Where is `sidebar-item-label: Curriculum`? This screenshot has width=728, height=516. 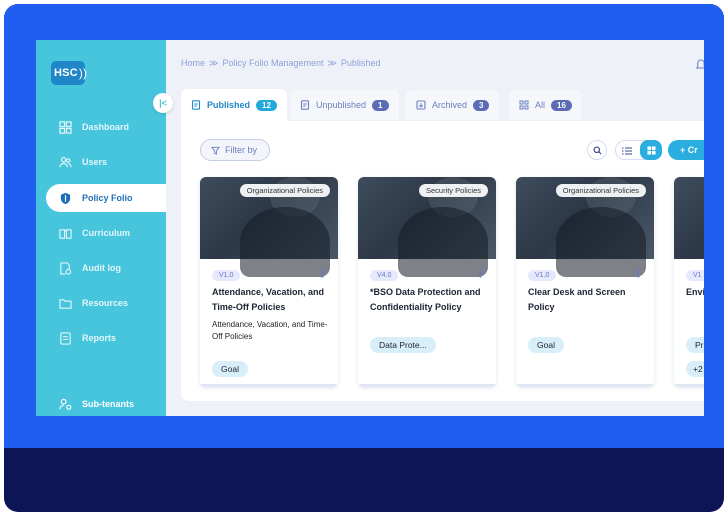
sidebar-item-label: Curriculum is located at coordinates (106, 233).